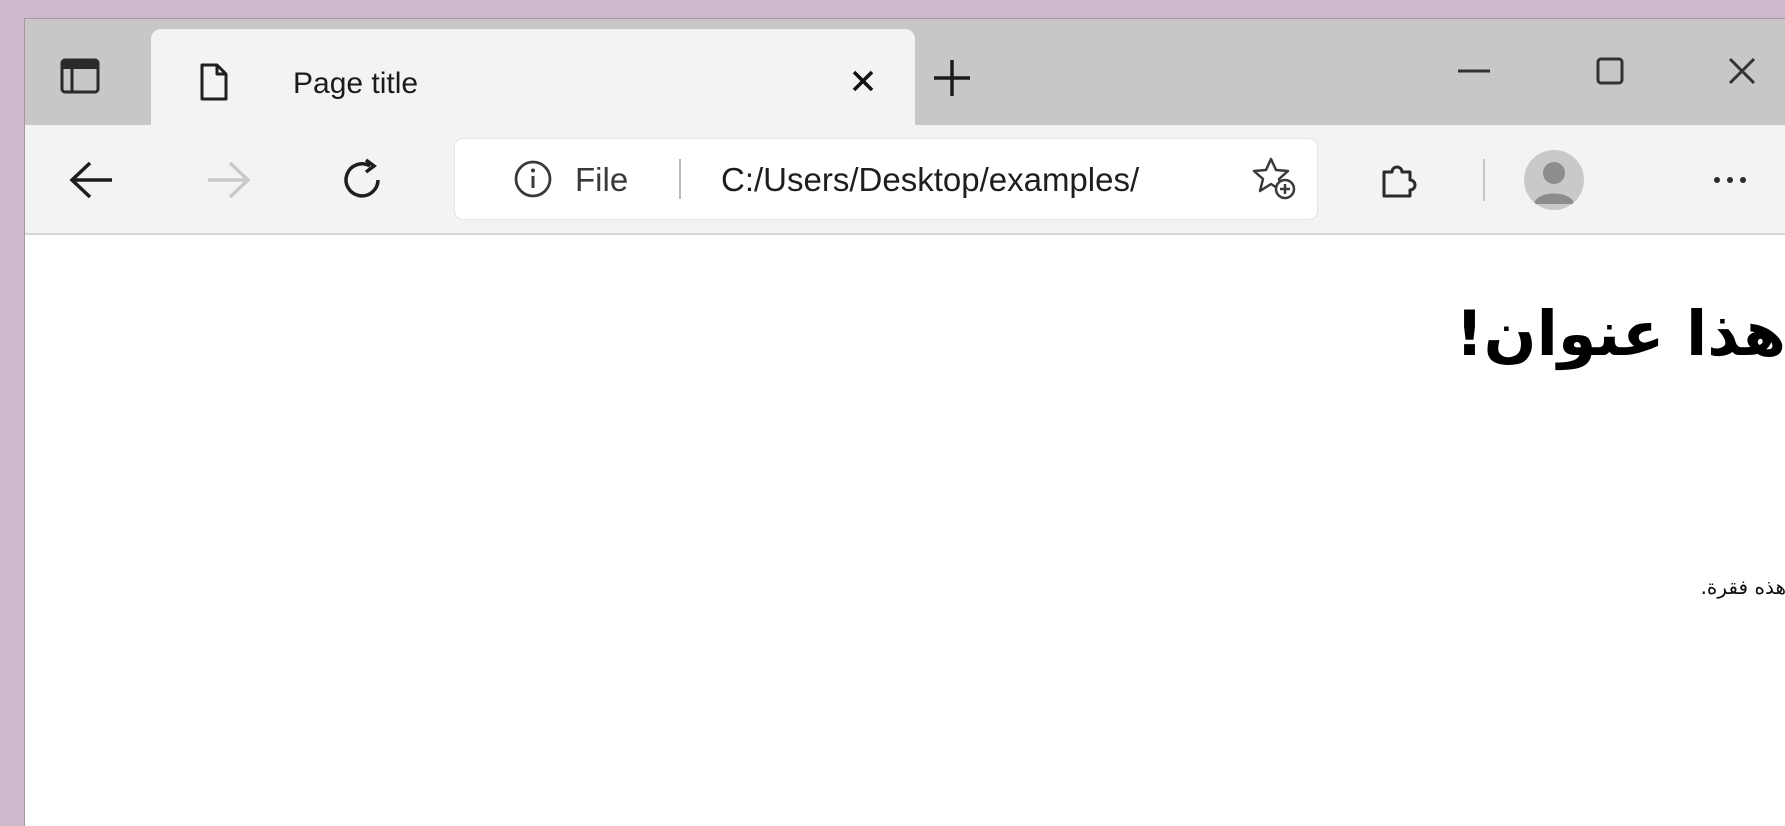 The height and width of the screenshot is (826, 1785). What do you see at coordinates (1484, 180) in the screenshot?
I see `toolbar-divider` at bounding box center [1484, 180].